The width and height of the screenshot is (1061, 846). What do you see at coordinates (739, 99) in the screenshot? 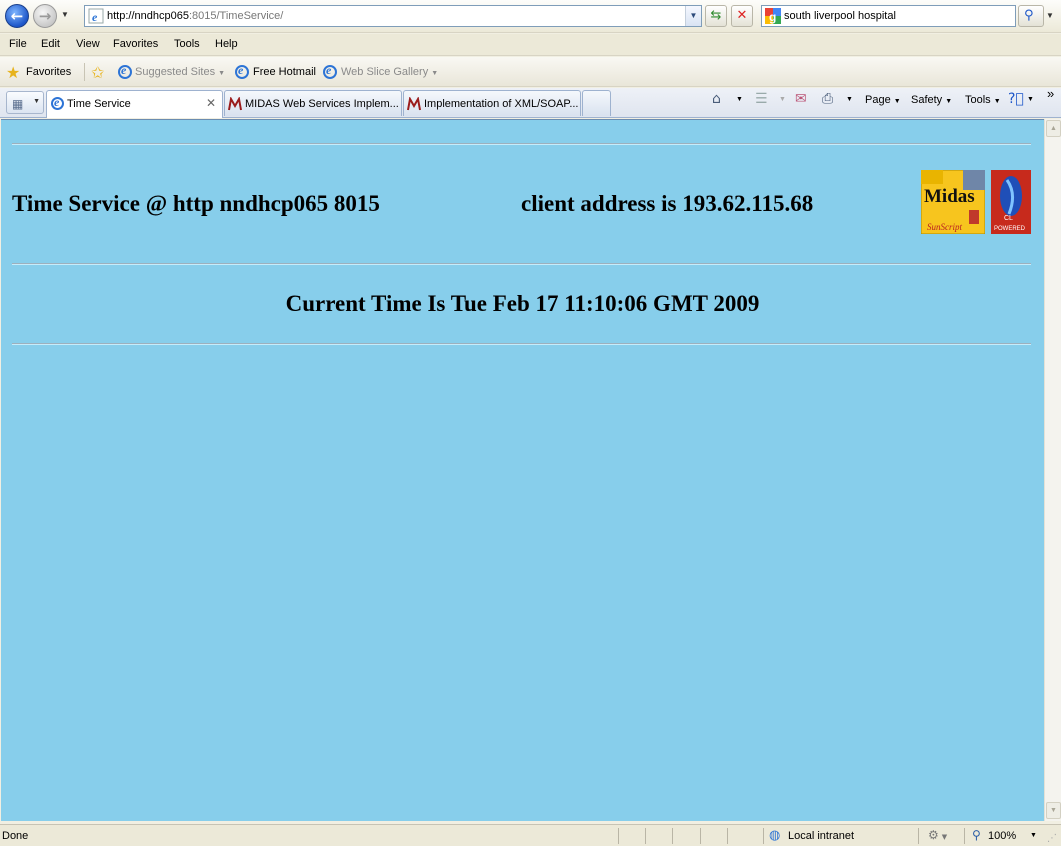
I see `home-dropdown: ▼` at bounding box center [739, 99].